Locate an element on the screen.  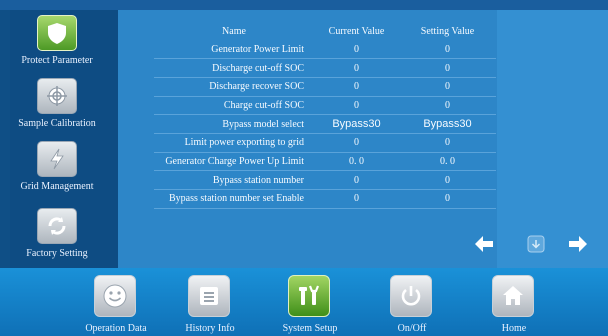
operation-data-button: Operation Data is located at coordinates (116, 302).